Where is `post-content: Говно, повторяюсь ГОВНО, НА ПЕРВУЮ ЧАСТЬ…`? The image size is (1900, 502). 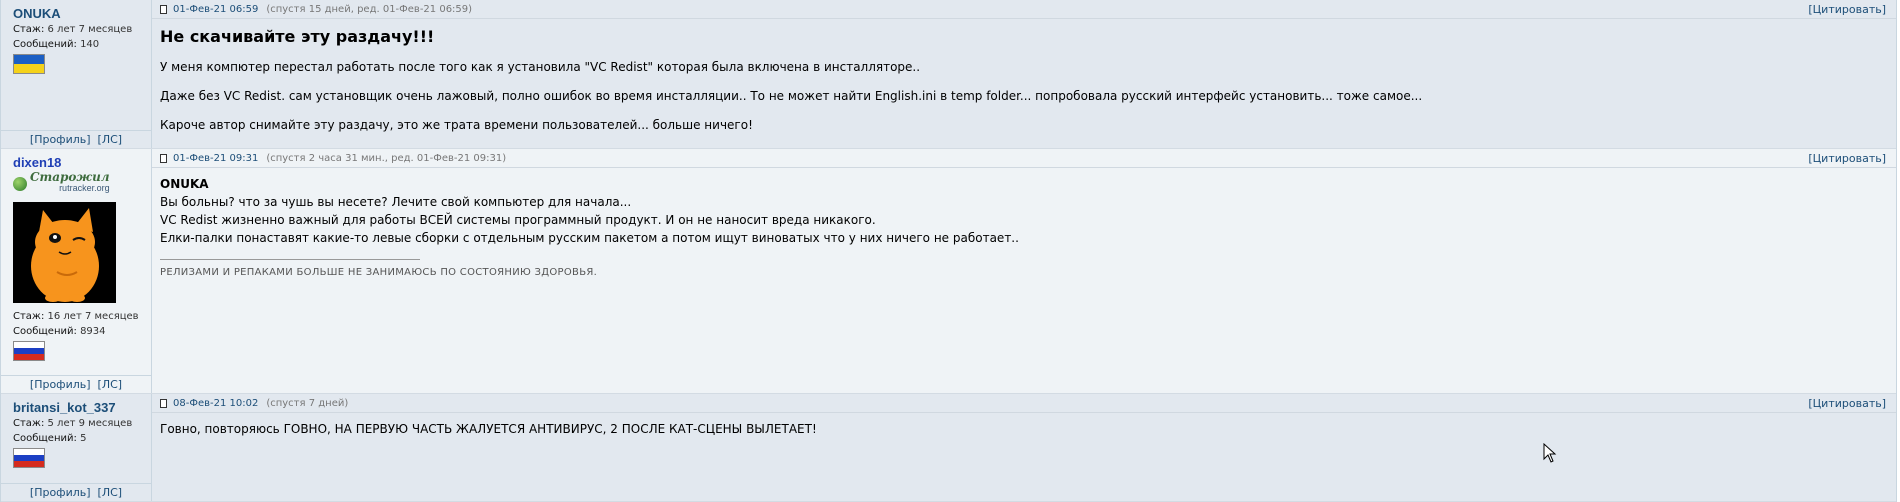 post-content: Говно, повторяюсь ГОВНО, НА ПЕРВУЮ ЧАСТЬ… is located at coordinates (1024, 429).